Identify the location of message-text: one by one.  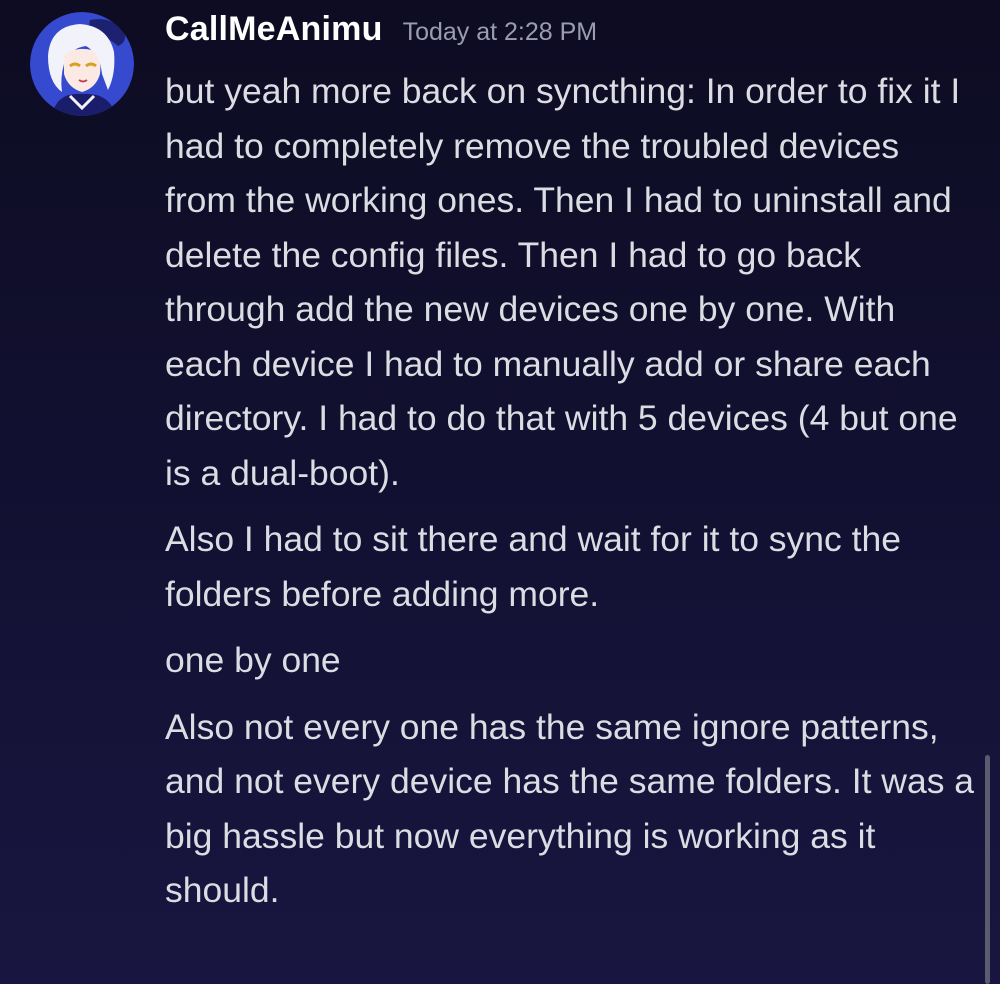
(570, 660).